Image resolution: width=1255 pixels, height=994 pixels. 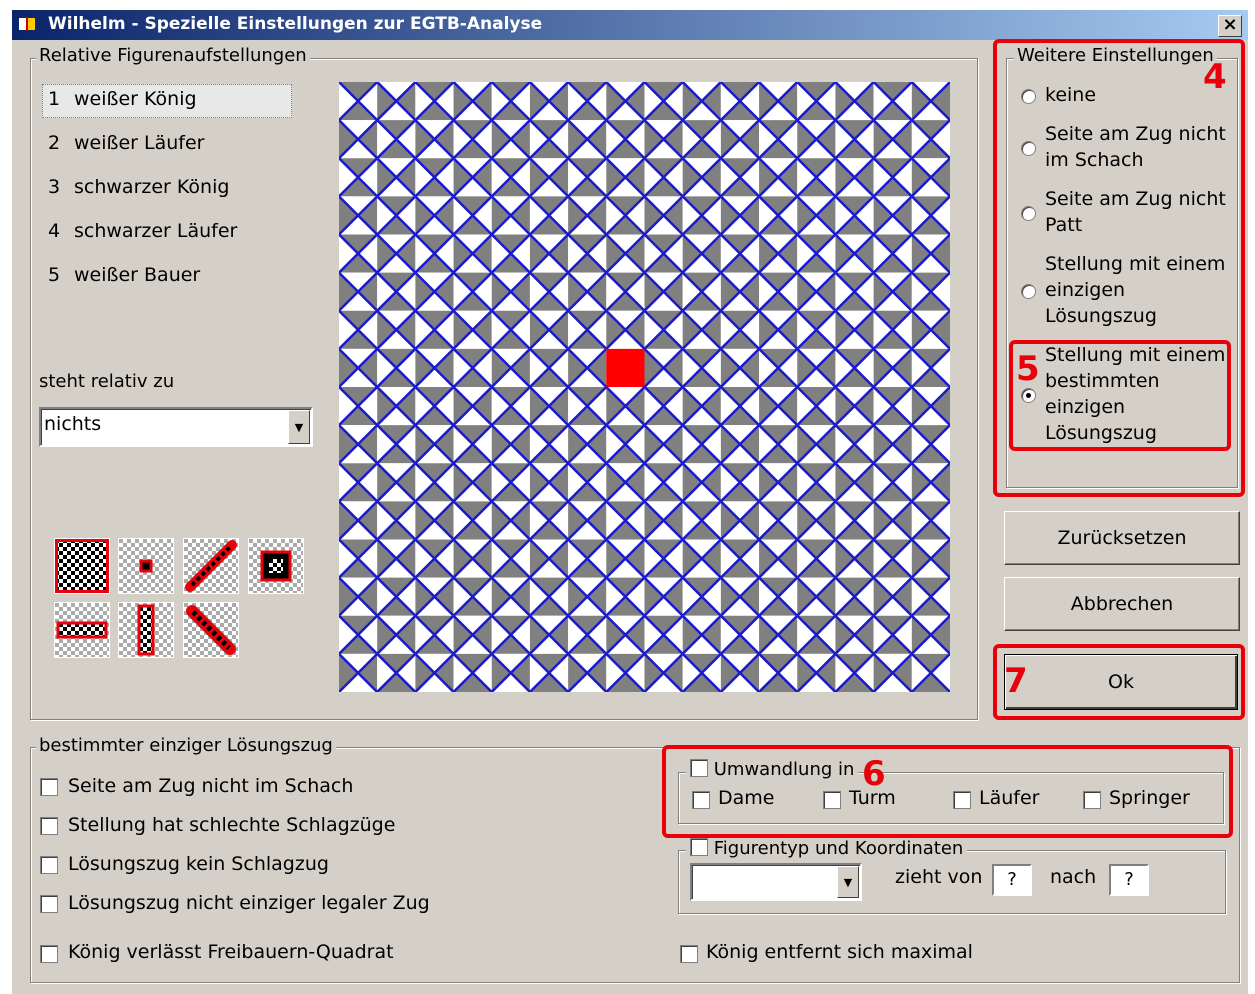 I want to click on pattern-full-board-icon, so click(x=82, y=566).